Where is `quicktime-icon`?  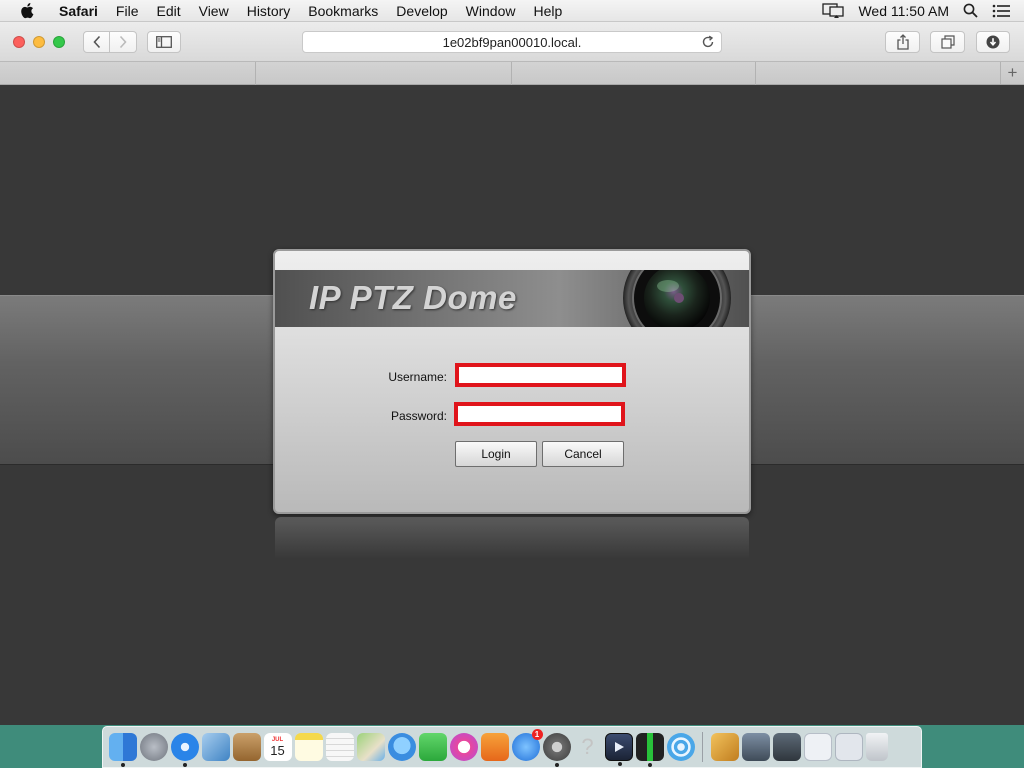
quicktime-icon is located at coordinates (618, 749).